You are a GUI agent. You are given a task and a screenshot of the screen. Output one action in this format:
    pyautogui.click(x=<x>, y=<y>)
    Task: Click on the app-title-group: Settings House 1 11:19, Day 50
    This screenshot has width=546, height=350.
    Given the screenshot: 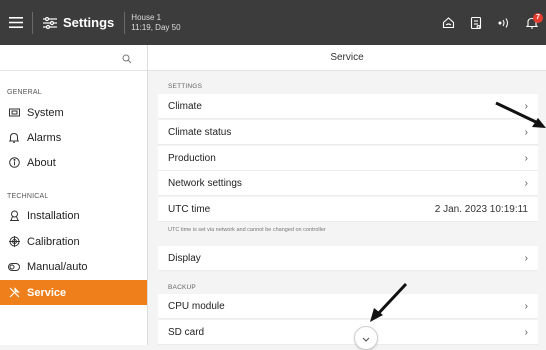 What is the action you would take?
    pyautogui.click(x=107, y=22)
    